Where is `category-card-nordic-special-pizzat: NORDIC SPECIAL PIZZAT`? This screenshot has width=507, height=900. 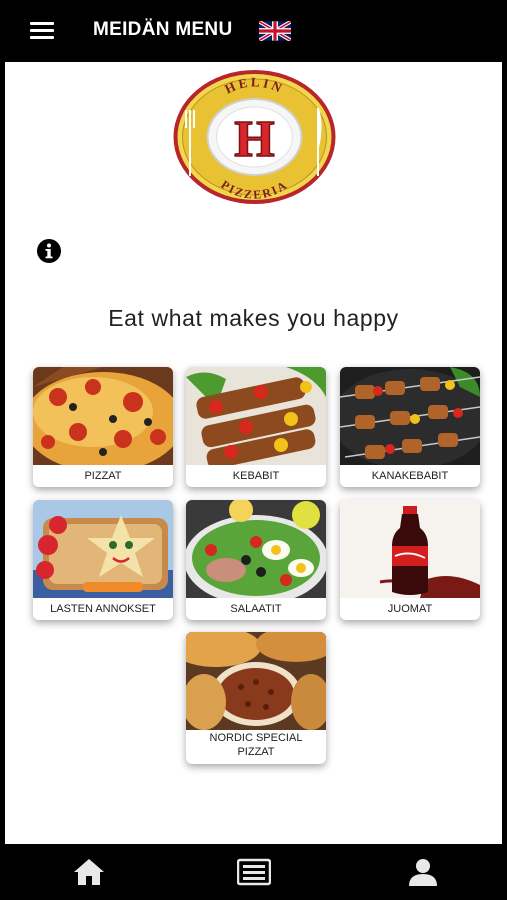
category-card-nordic-special-pizzat: NORDIC SPECIAL PIZZAT is located at coordinates (256, 698).